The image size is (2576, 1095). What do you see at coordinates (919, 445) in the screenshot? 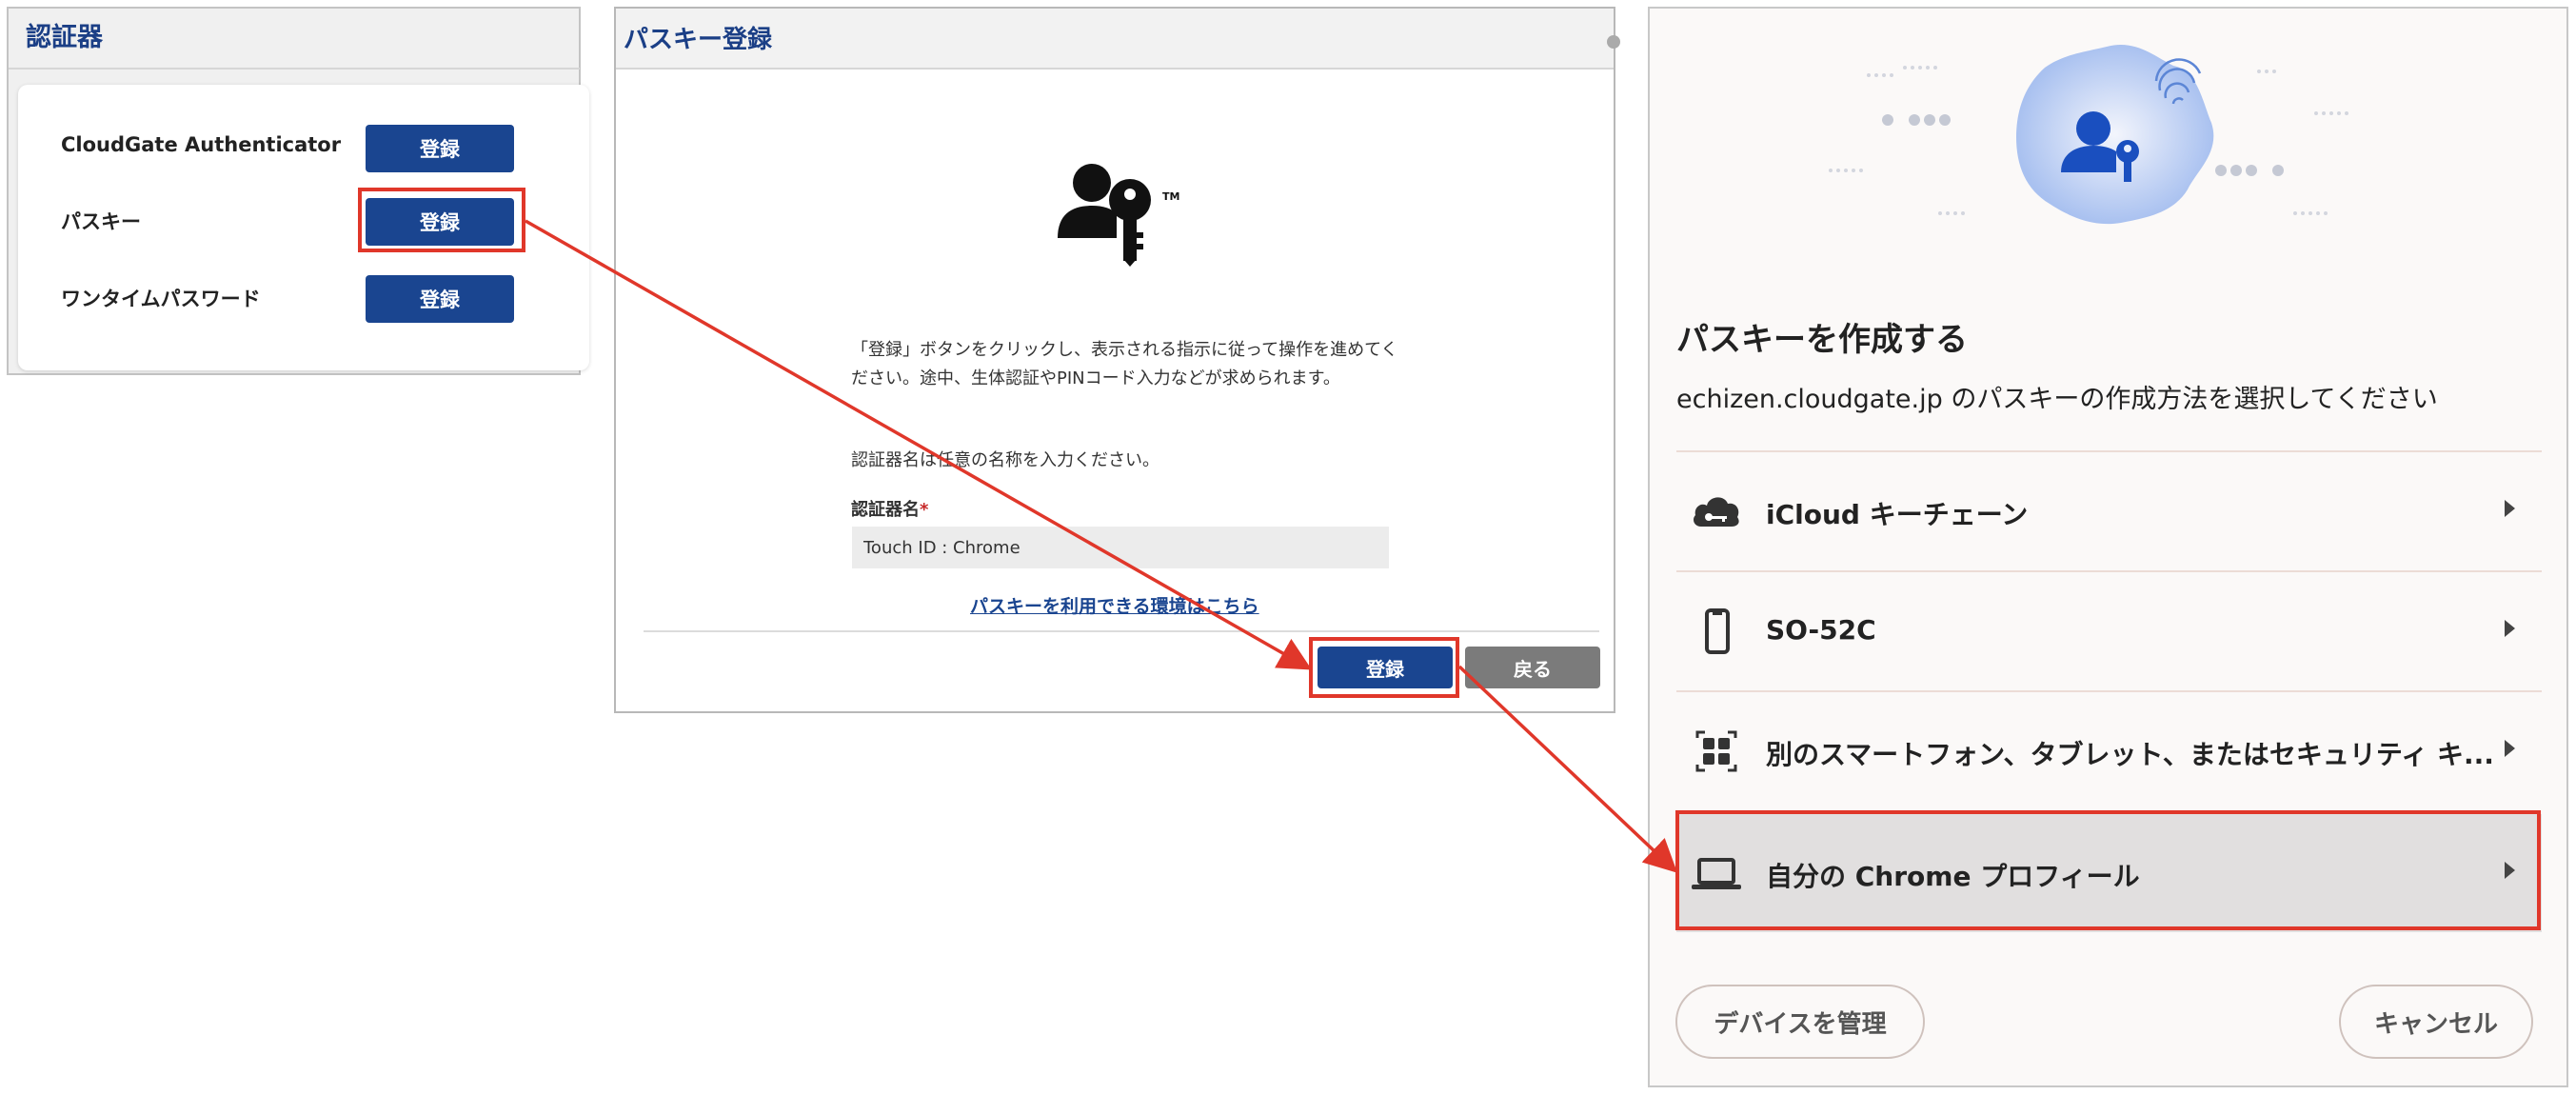
I see `arrow-to-register-button` at bounding box center [919, 445].